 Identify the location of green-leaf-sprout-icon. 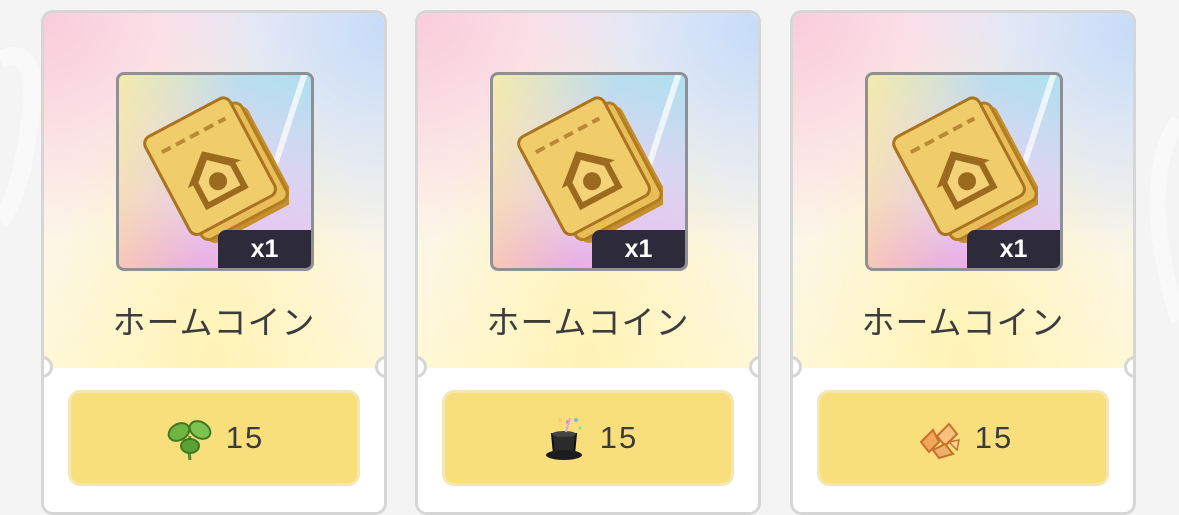
(189, 440).